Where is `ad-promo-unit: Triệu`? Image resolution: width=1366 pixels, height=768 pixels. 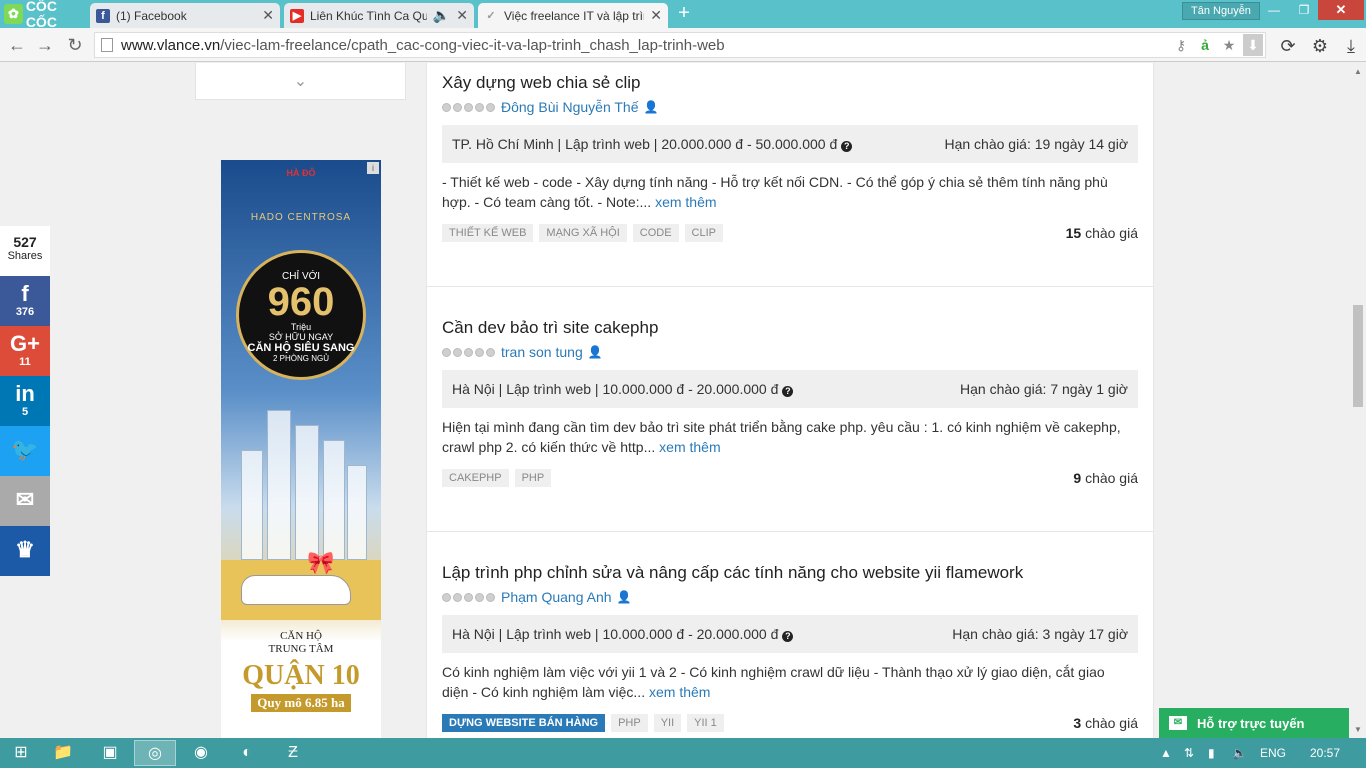 ad-promo-unit: Triệu is located at coordinates (301, 327).